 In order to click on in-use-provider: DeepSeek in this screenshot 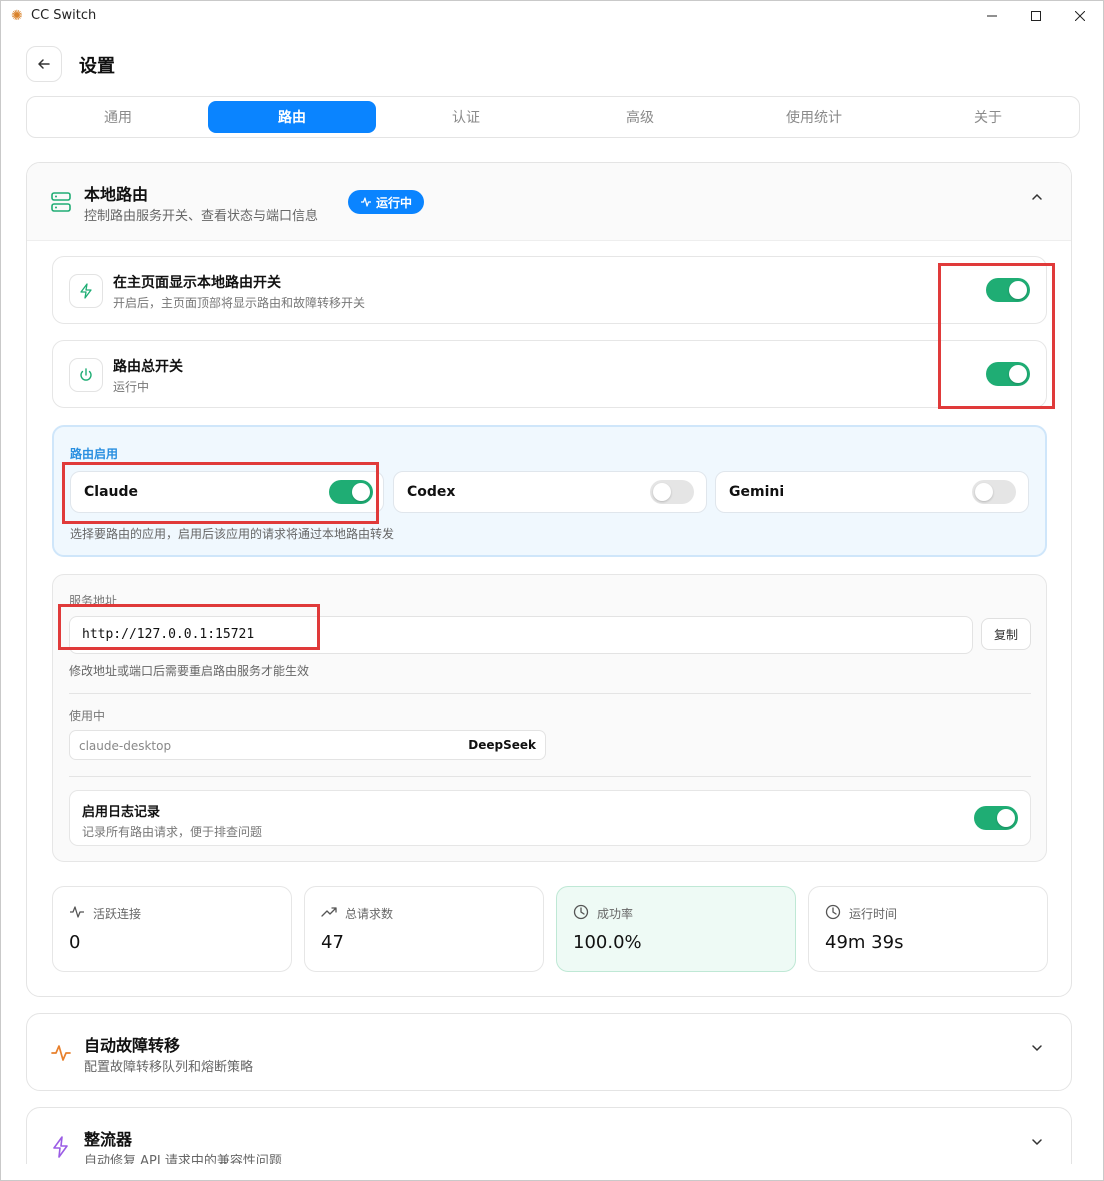, I will do `click(502, 745)`.